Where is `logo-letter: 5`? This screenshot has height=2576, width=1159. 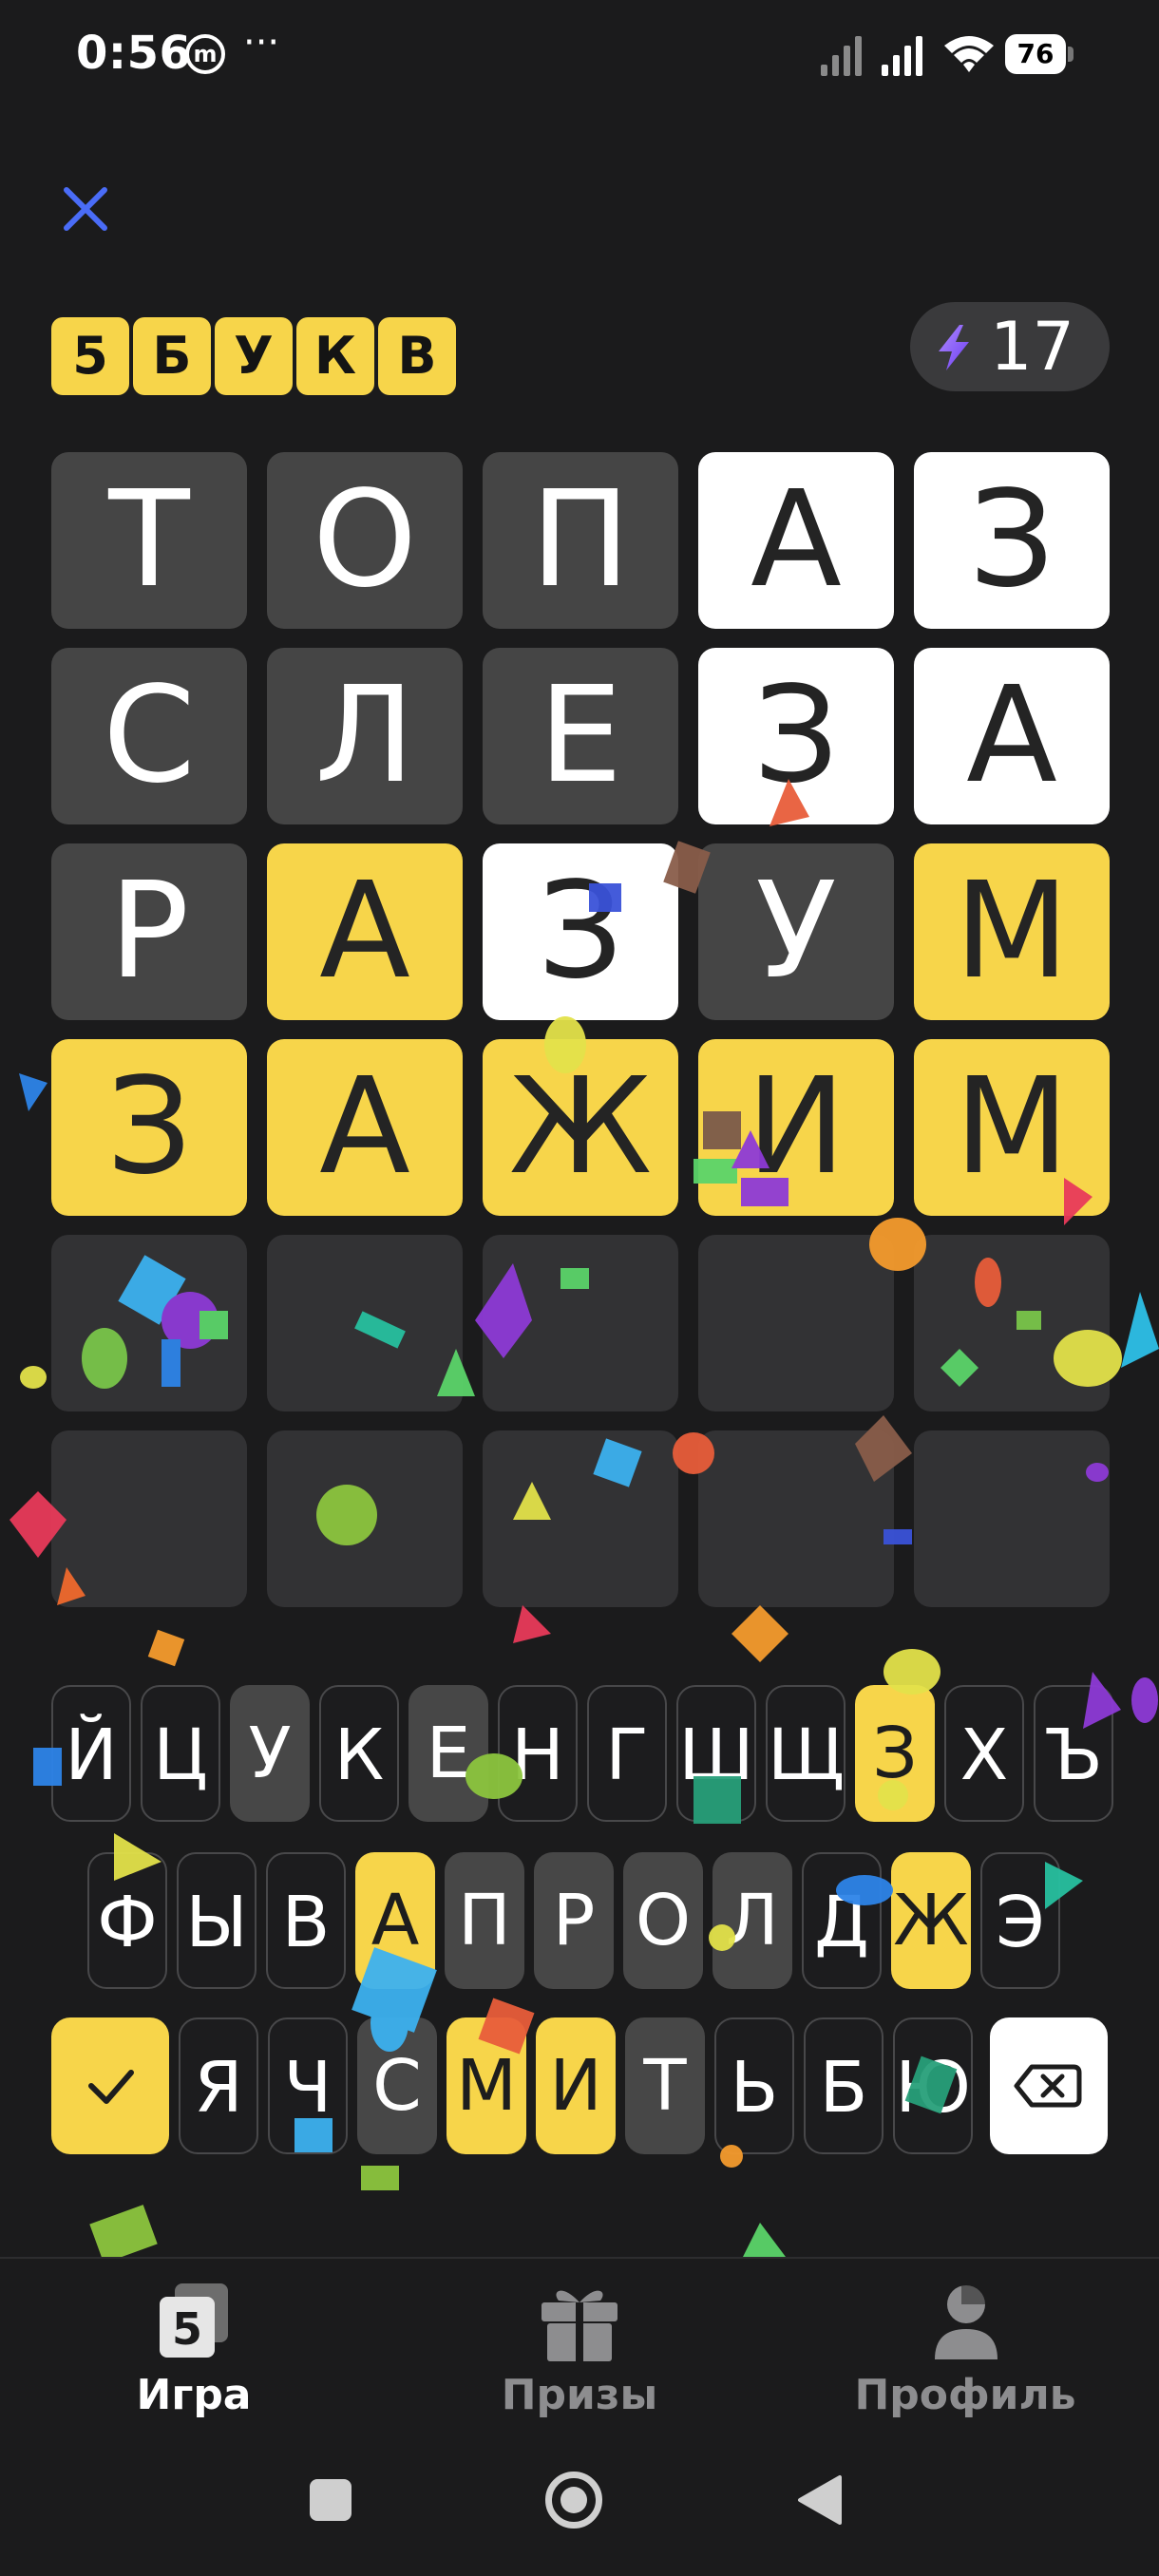 logo-letter: 5 is located at coordinates (90, 356).